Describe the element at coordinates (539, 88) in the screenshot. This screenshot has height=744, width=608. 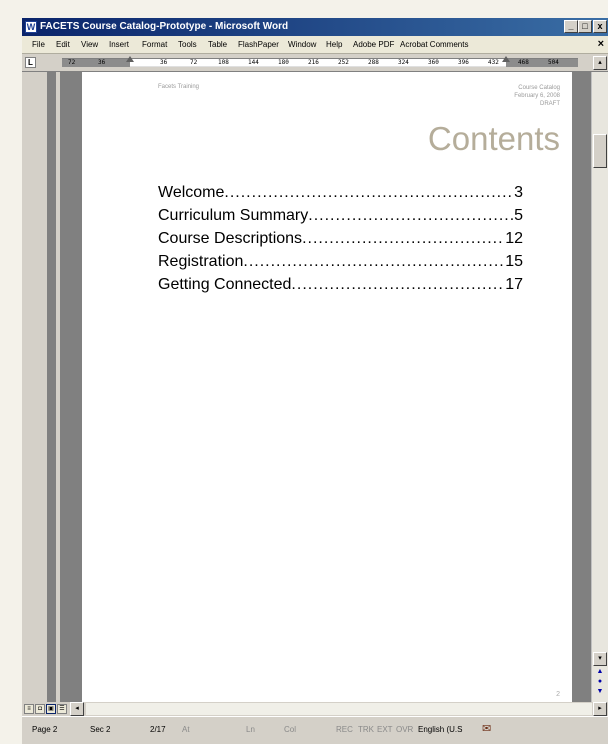
I see `header-course-catalog: Course Catalog` at that location.